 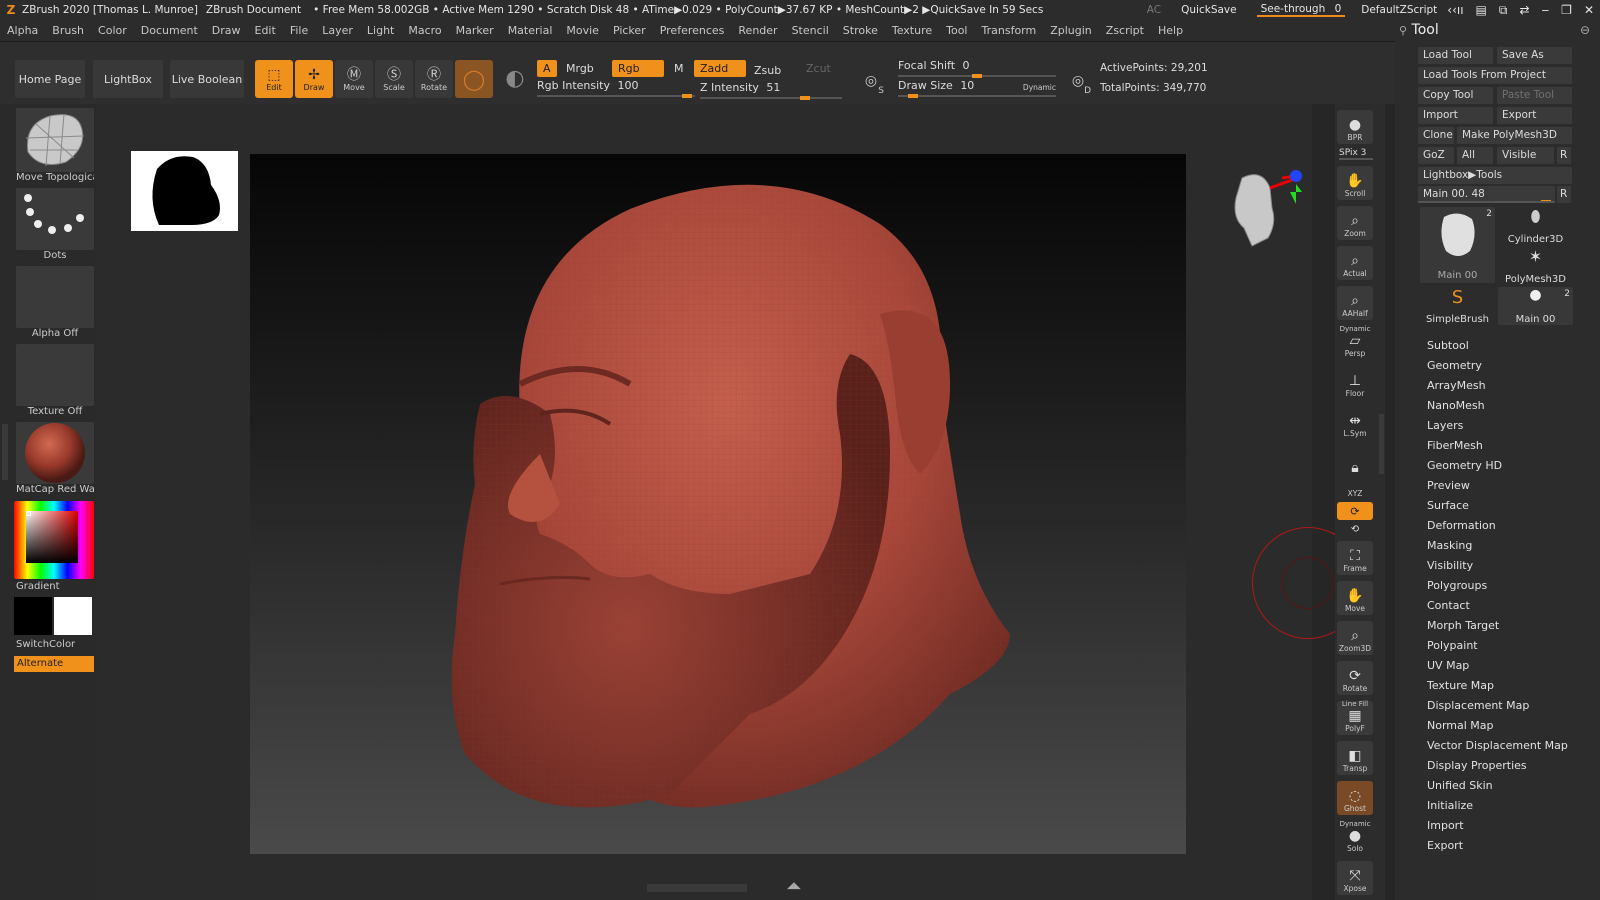 I want to click on display-properties-section: Display Properties, so click(x=1477, y=765).